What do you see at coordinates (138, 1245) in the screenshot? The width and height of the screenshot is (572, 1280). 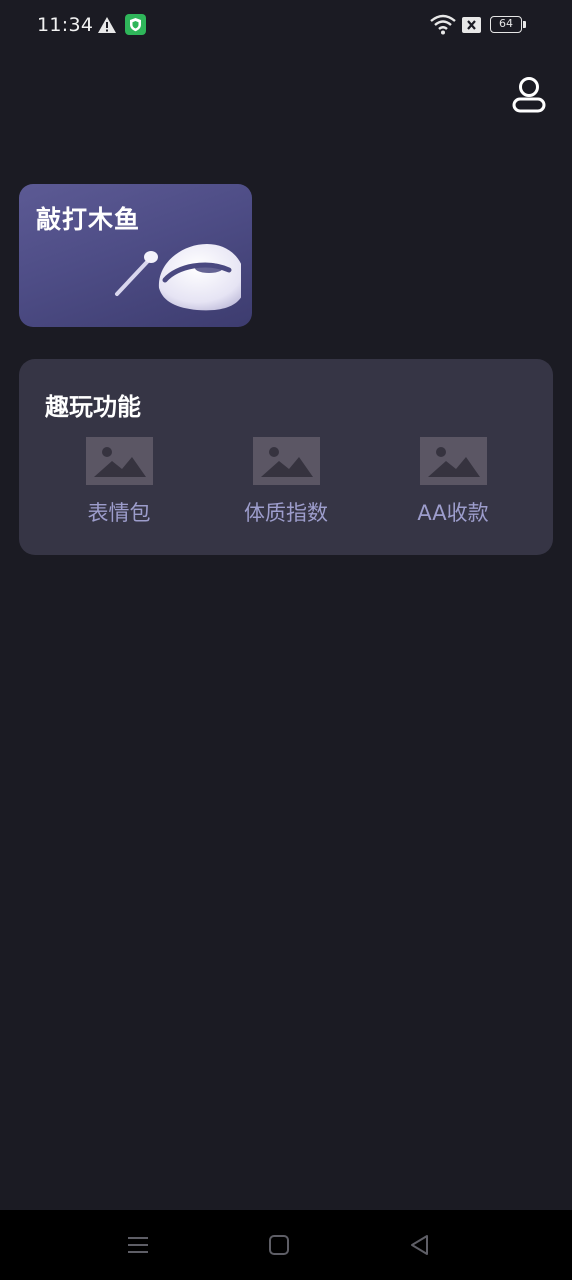 I see `menu-icon` at bounding box center [138, 1245].